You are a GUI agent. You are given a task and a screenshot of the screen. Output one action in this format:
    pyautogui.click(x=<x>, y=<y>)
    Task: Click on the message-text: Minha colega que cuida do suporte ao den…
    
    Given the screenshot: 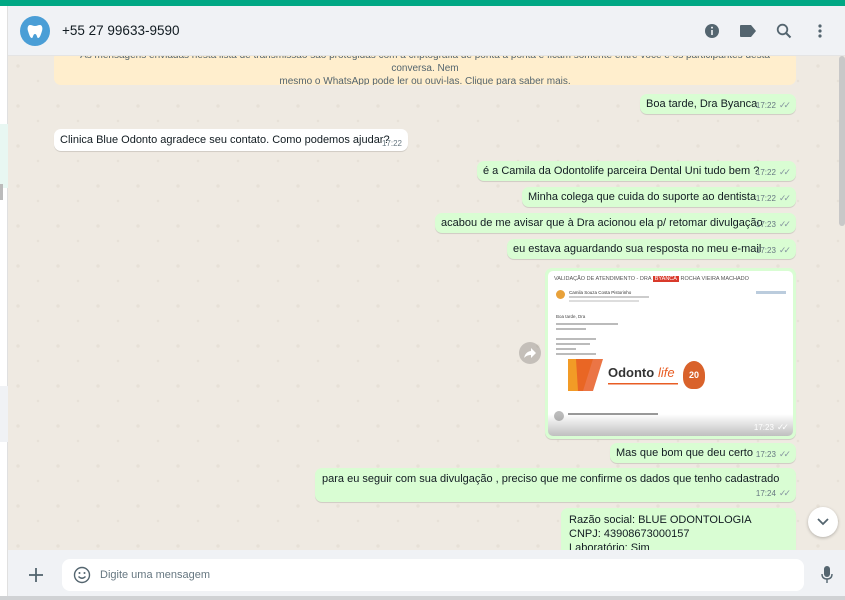 What is the action you would take?
    pyautogui.click(x=642, y=197)
    